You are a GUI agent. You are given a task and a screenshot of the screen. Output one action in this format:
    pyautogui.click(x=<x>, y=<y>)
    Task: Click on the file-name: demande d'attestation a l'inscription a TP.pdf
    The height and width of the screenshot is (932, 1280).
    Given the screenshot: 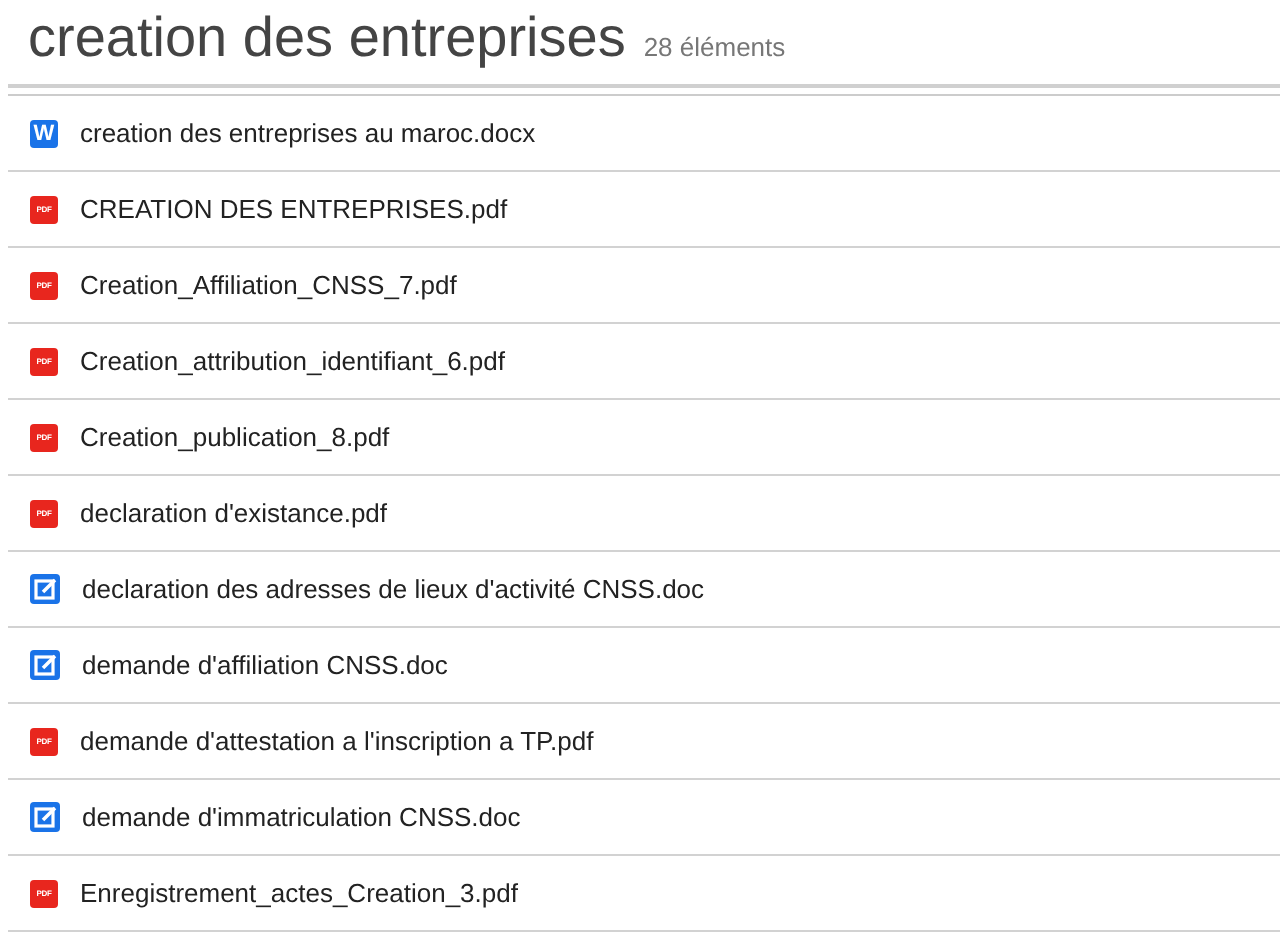 What is the action you would take?
    pyautogui.click(x=337, y=741)
    